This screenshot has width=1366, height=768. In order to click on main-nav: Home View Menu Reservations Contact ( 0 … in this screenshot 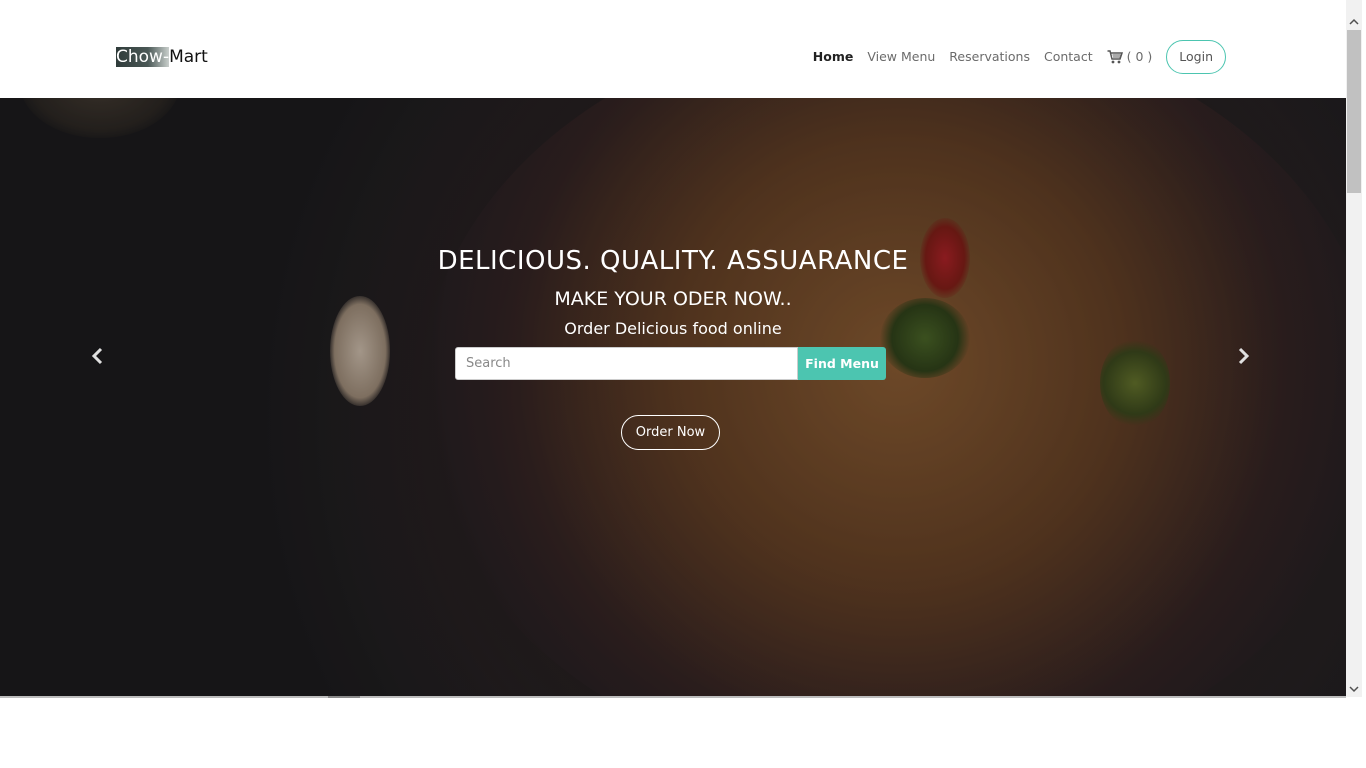, I will do `click(1012, 56)`.